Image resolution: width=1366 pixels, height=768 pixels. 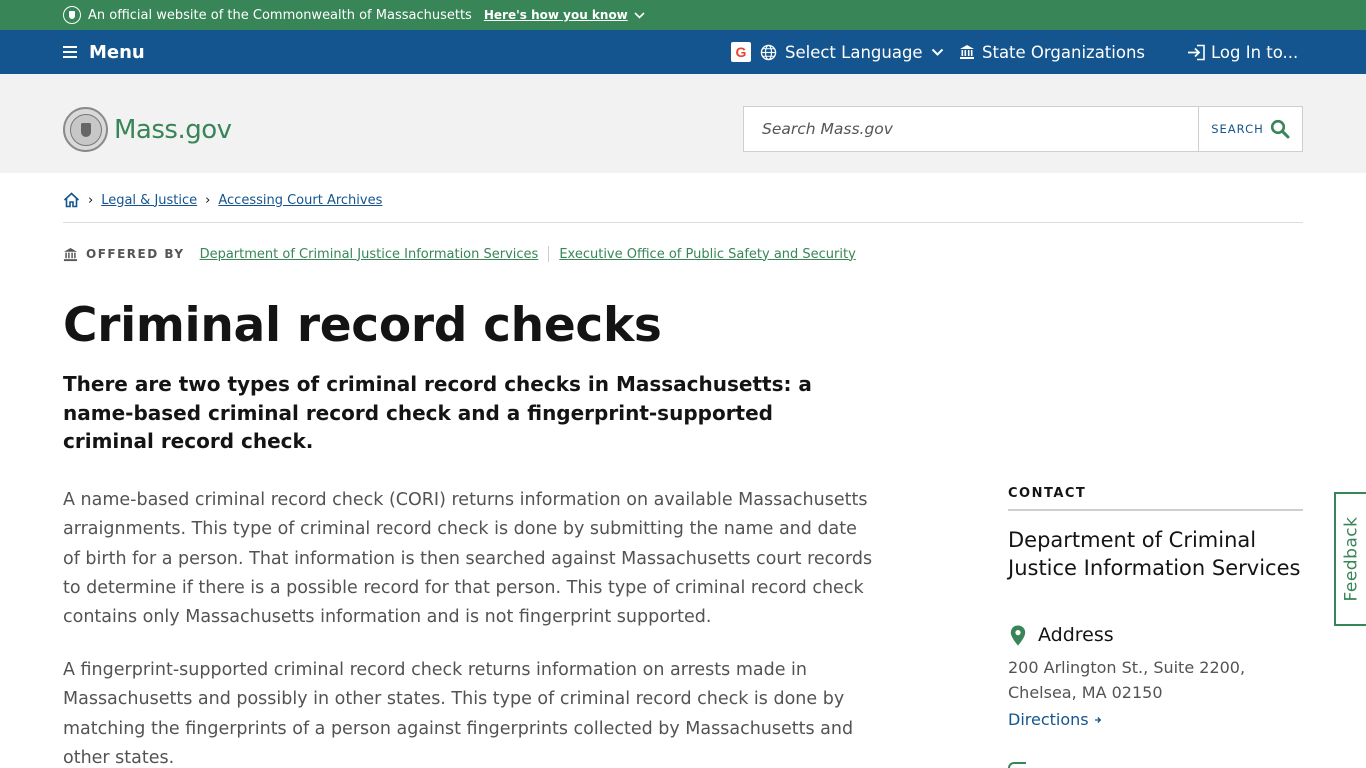 What do you see at coordinates (741, 52) in the screenshot?
I see `google-icon: G` at bounding box center [741, 52].